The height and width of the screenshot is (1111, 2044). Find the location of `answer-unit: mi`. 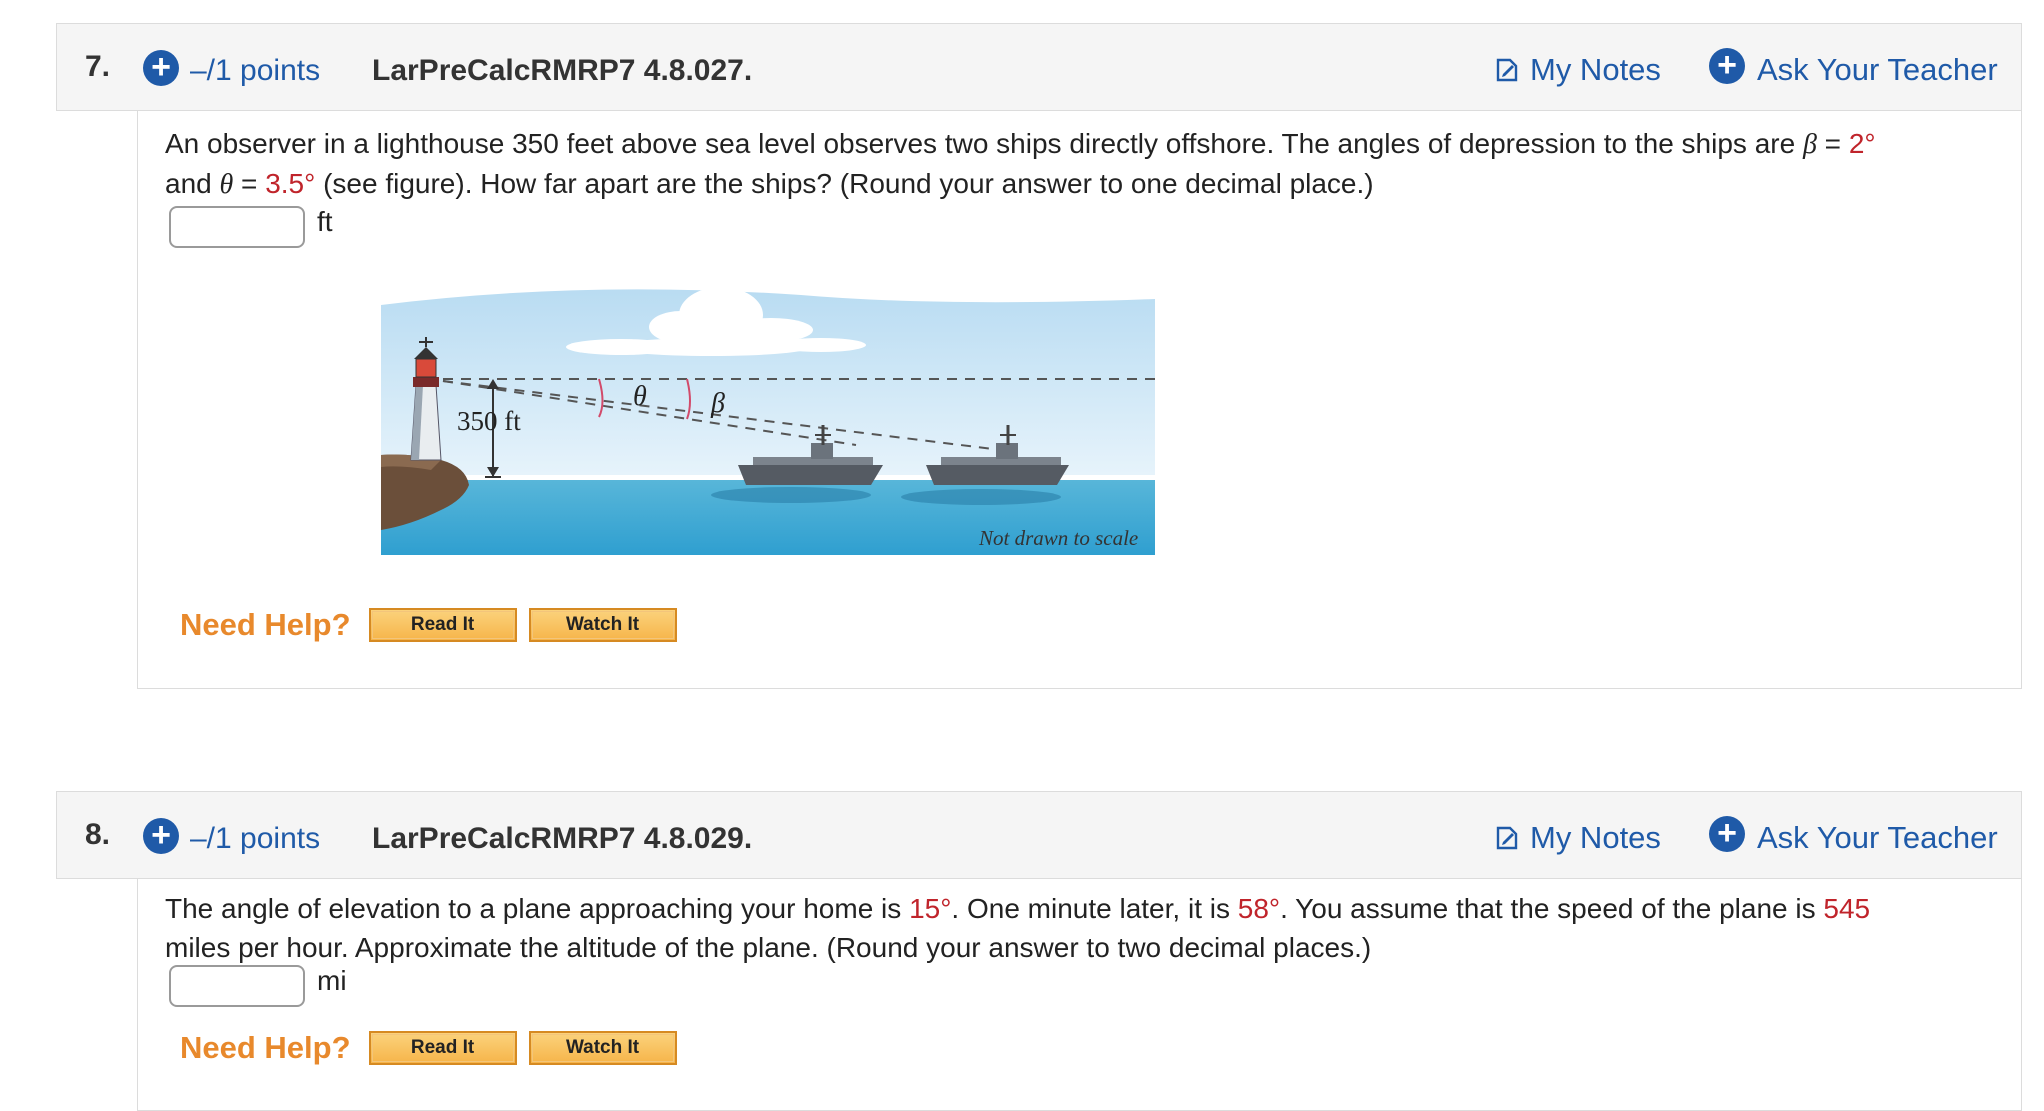

answer-unit: mi is located at coordinates (332, 980).